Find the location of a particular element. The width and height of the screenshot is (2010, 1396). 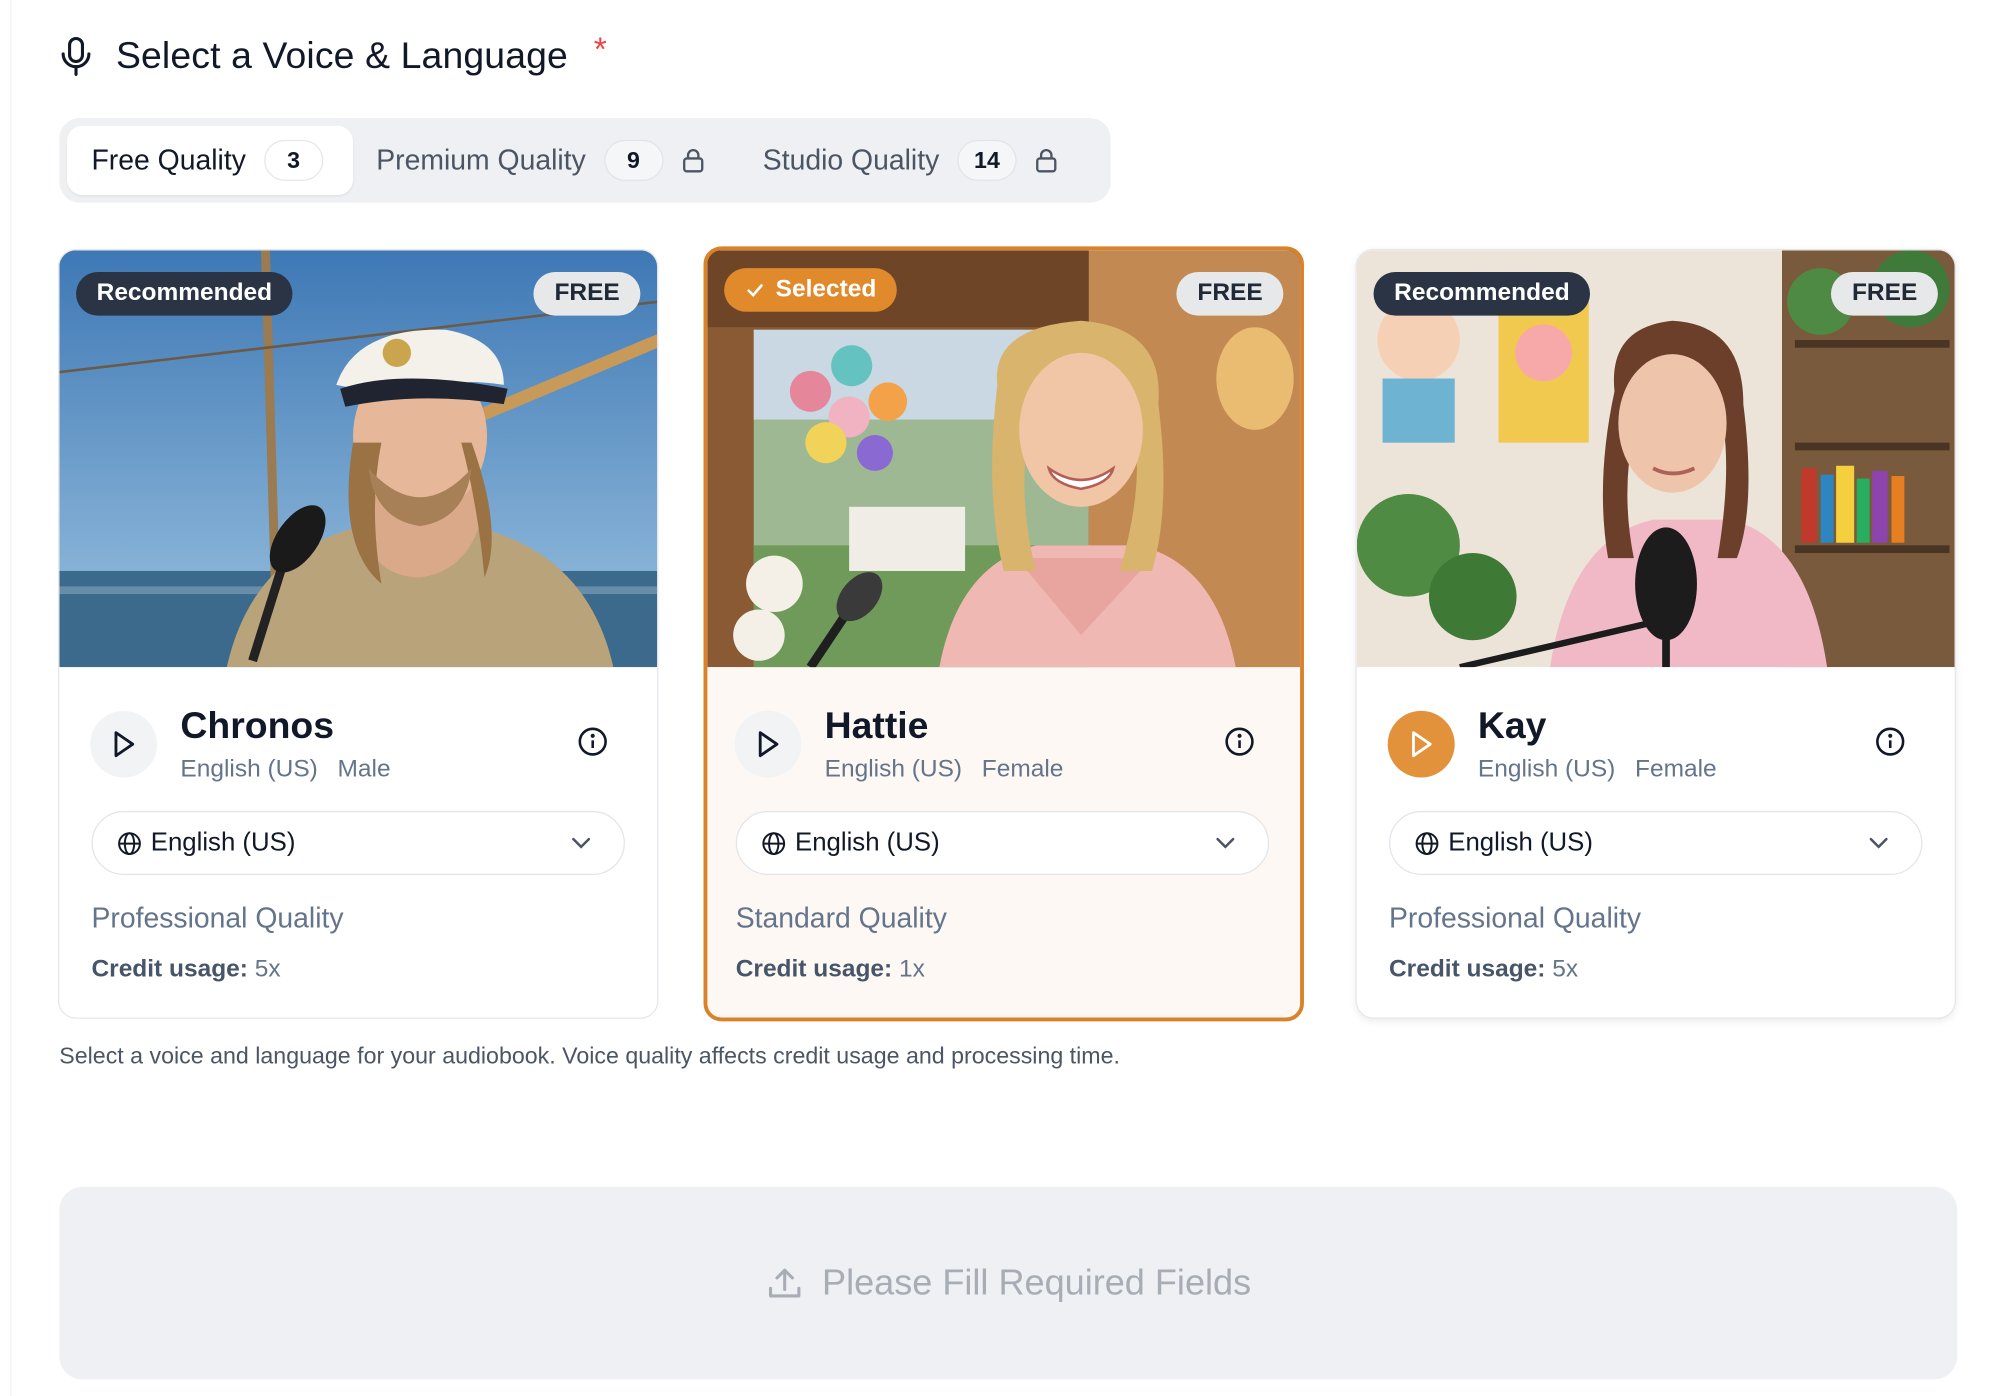

tab-free-quality: Free Quality 3 is located at coordinates (210, 160).